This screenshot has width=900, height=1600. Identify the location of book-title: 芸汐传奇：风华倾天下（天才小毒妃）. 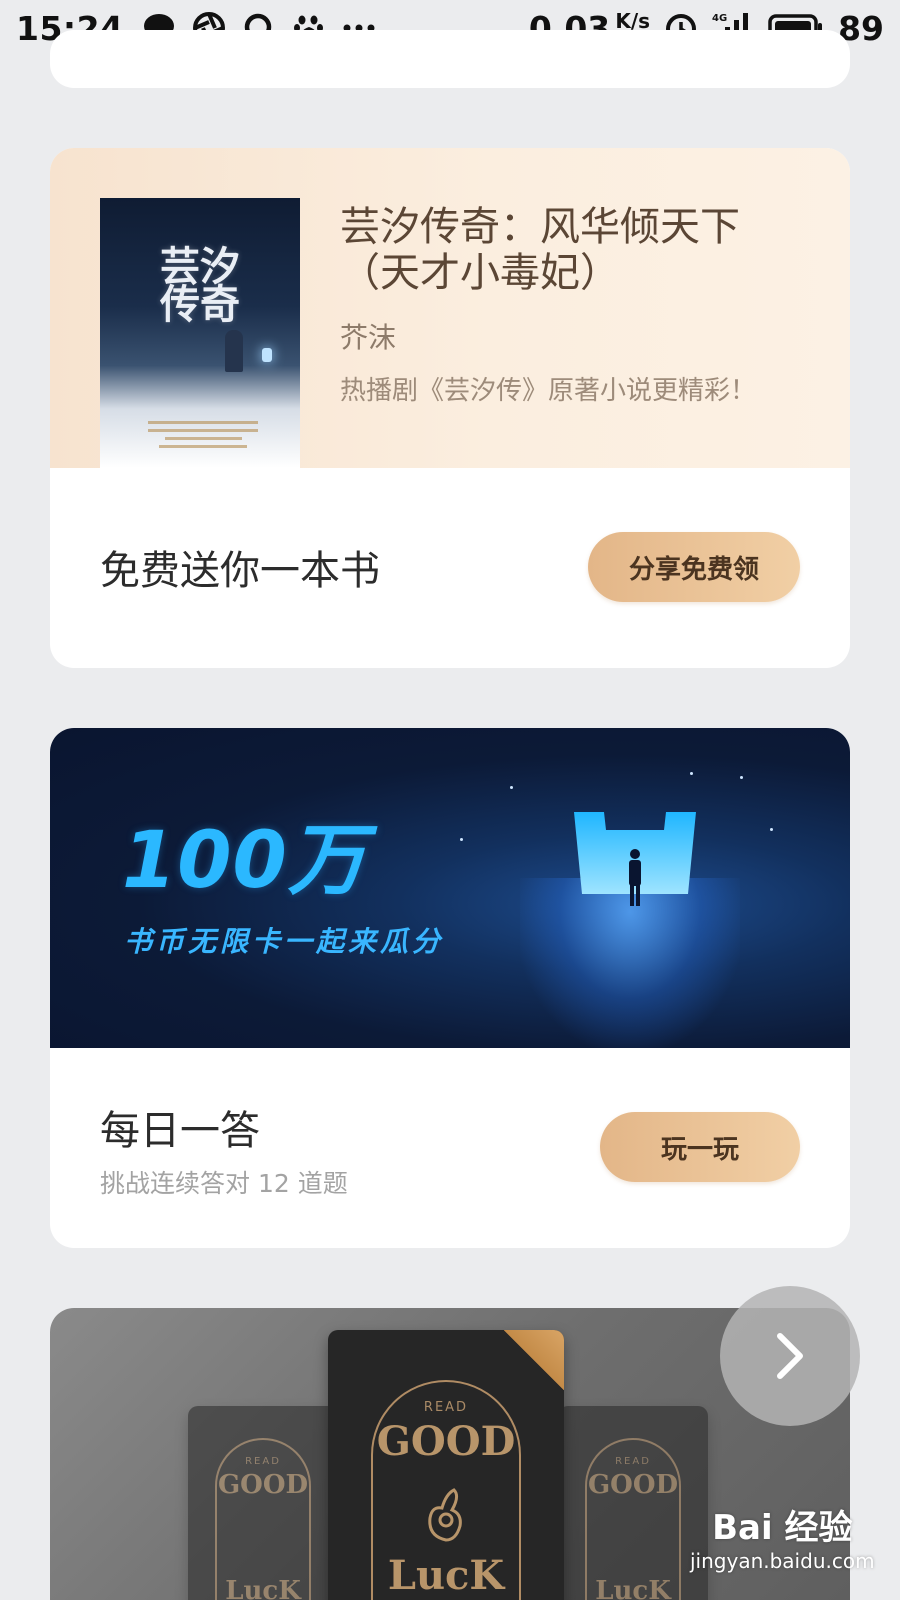
(540, 250).